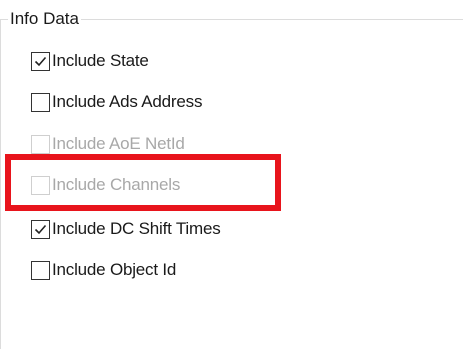 The image size is (464, 349). What do you see at coordinates (44, 19) in the screenshot?
I see `groupbox-title: Info Data` at bounding box center [44, 19].